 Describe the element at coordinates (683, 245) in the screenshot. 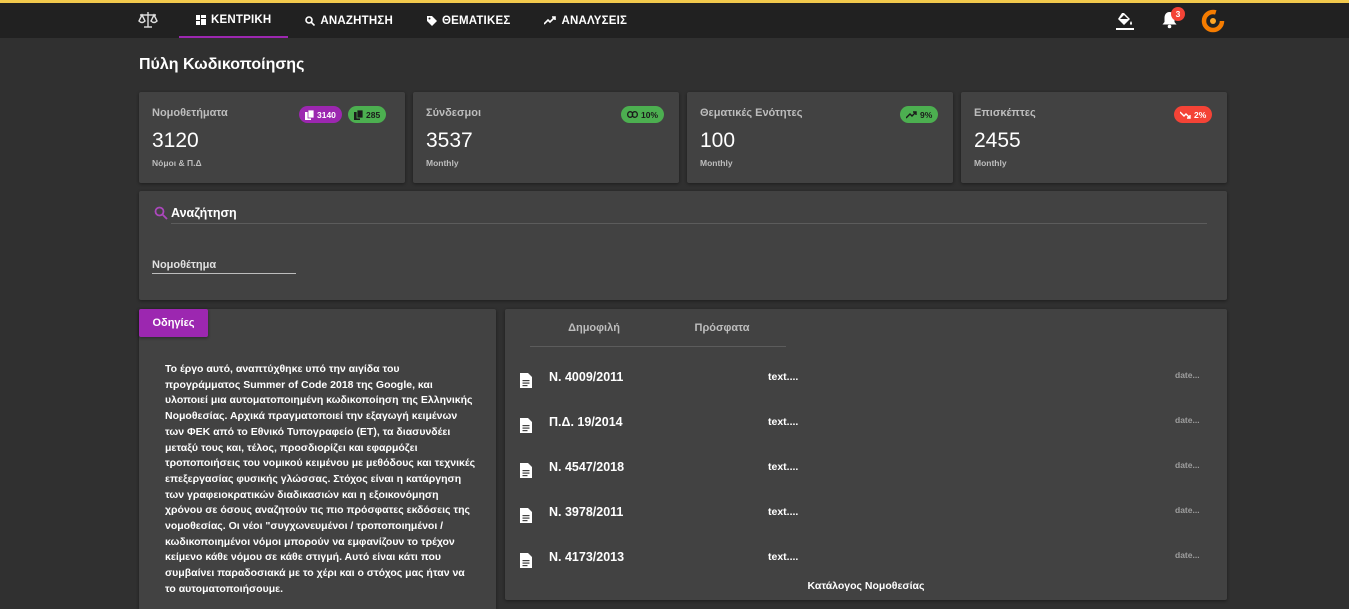

I see `search-card: Αναζήτηση` at that location.